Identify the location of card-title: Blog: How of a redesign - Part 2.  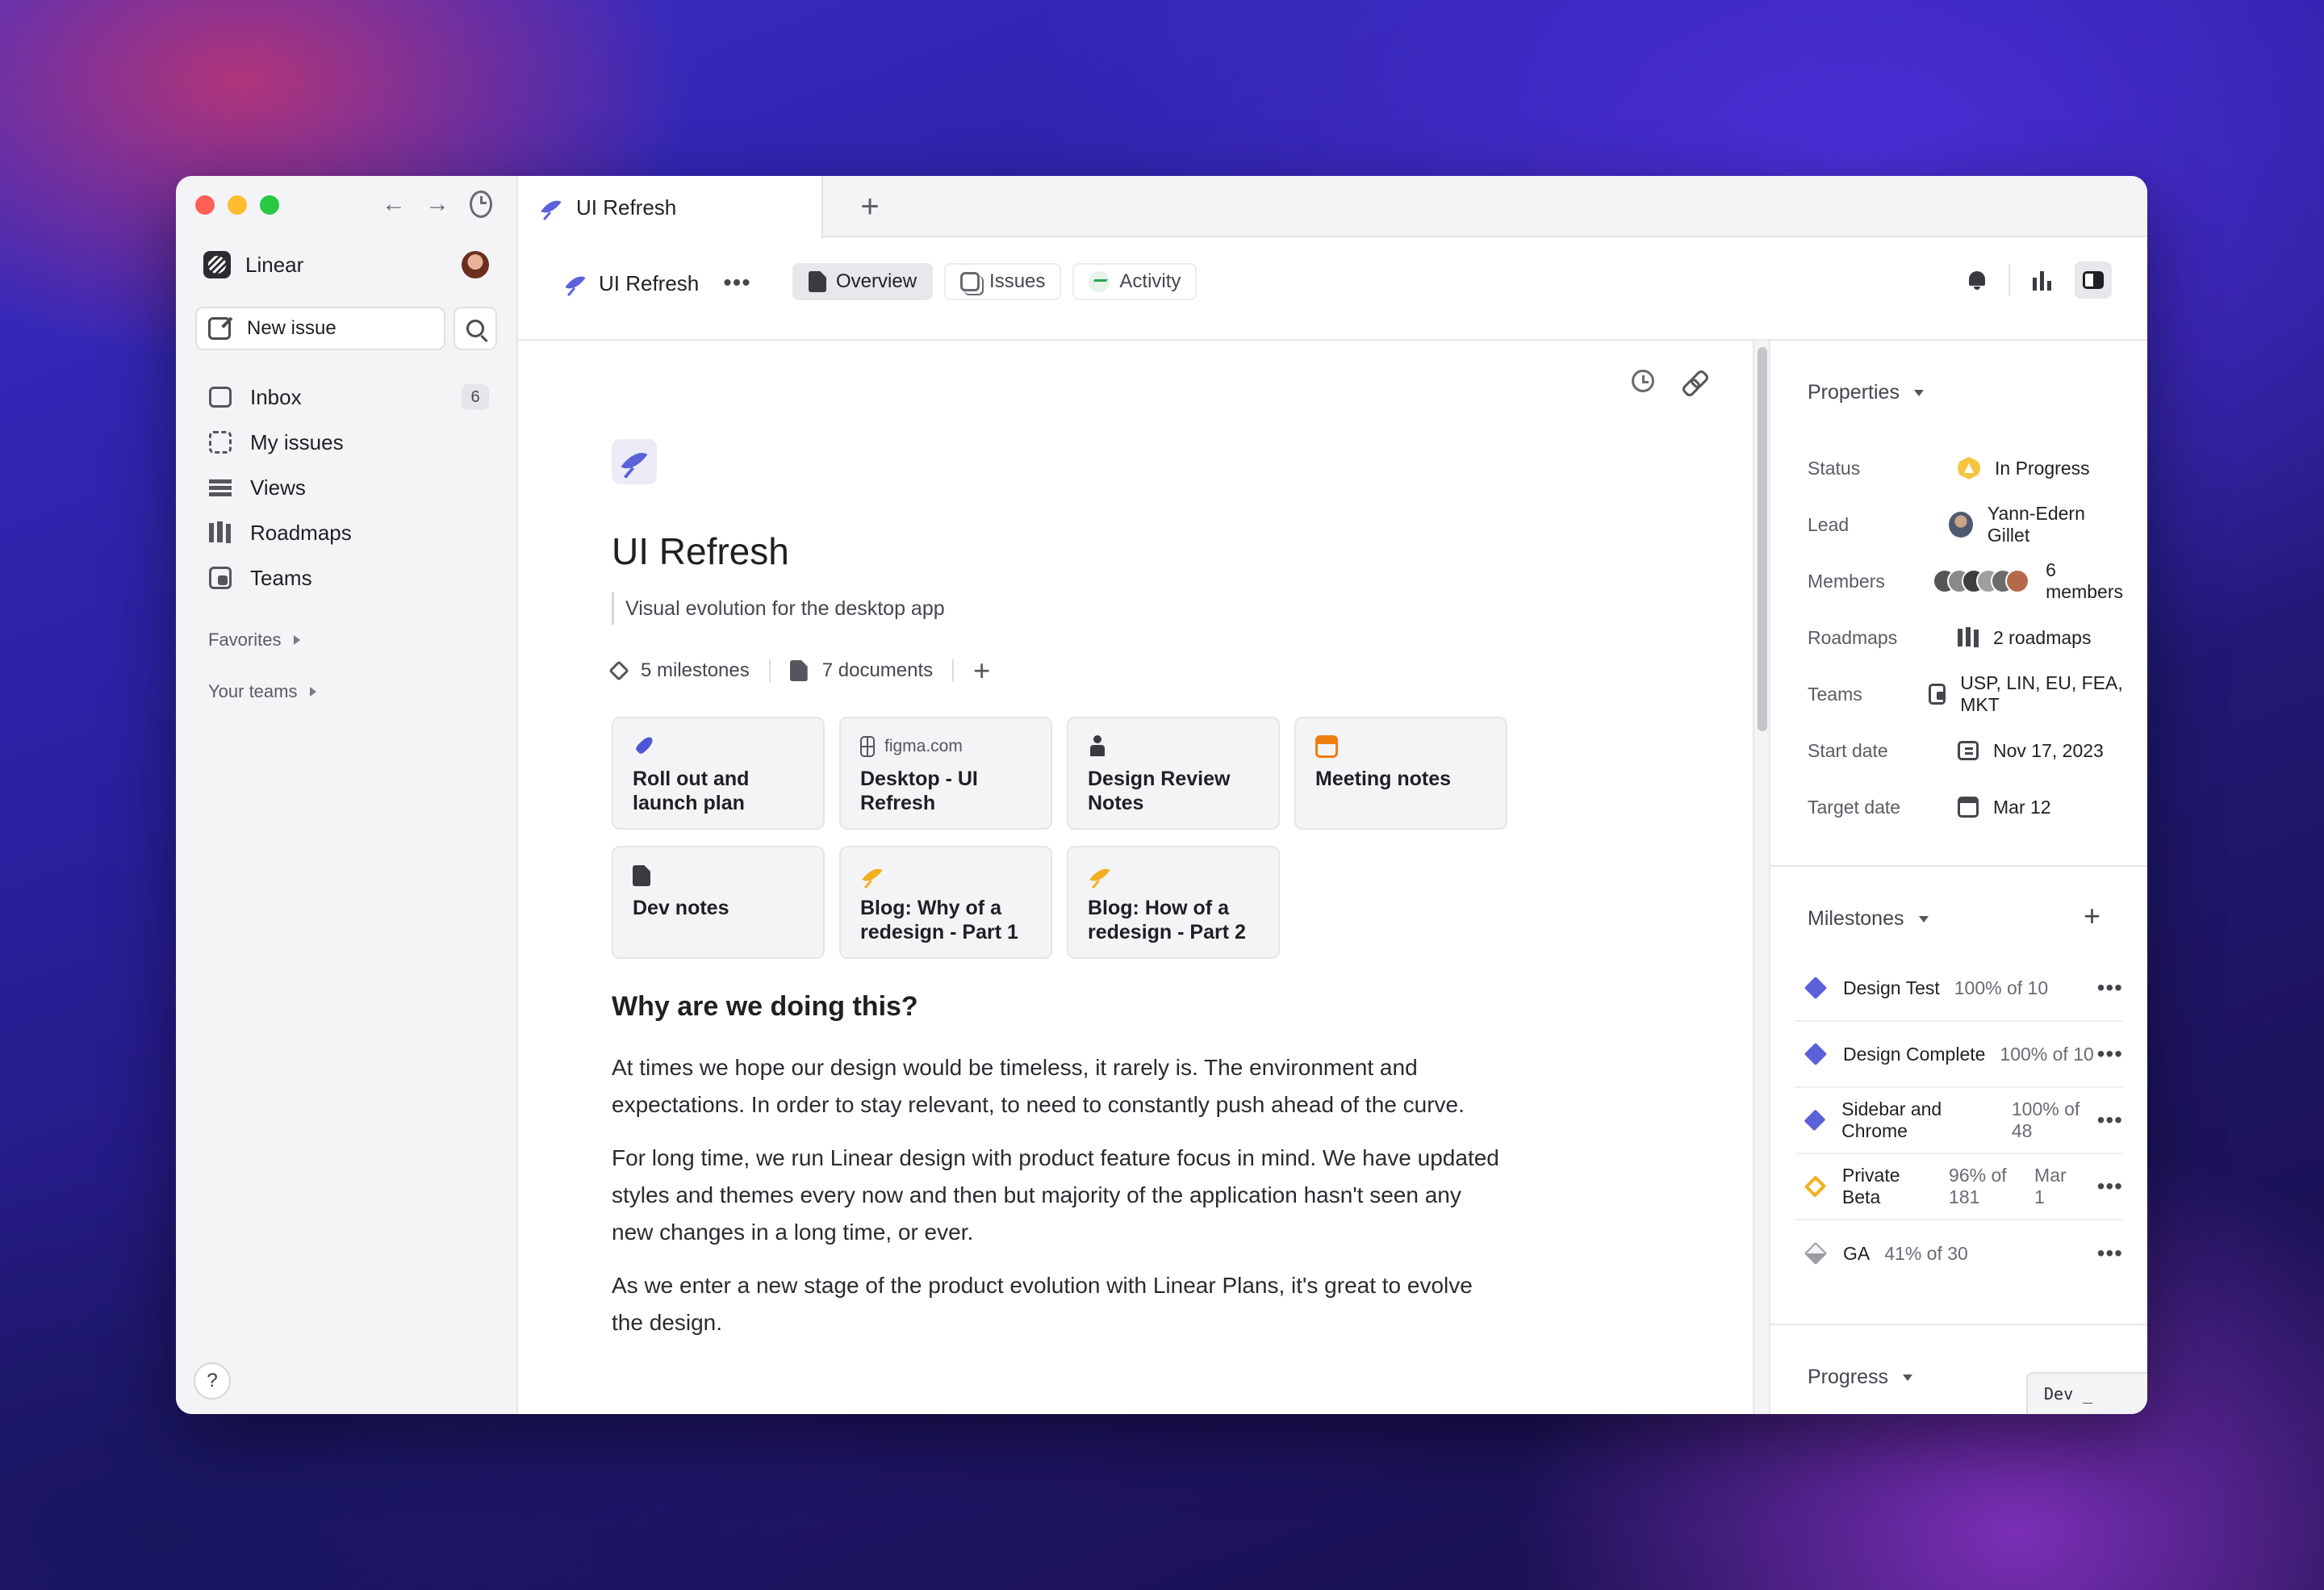
(1167, 920).